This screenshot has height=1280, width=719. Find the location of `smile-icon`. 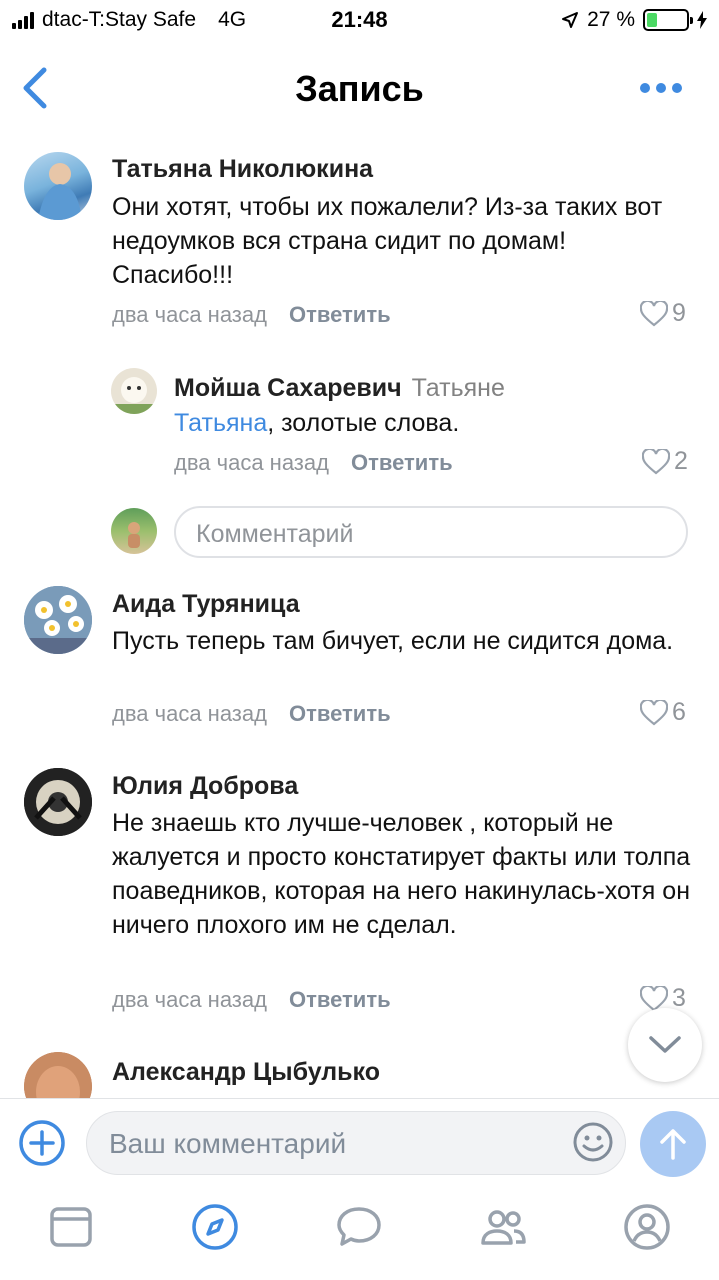

smile-icon is located at coordinates (593, 1142).